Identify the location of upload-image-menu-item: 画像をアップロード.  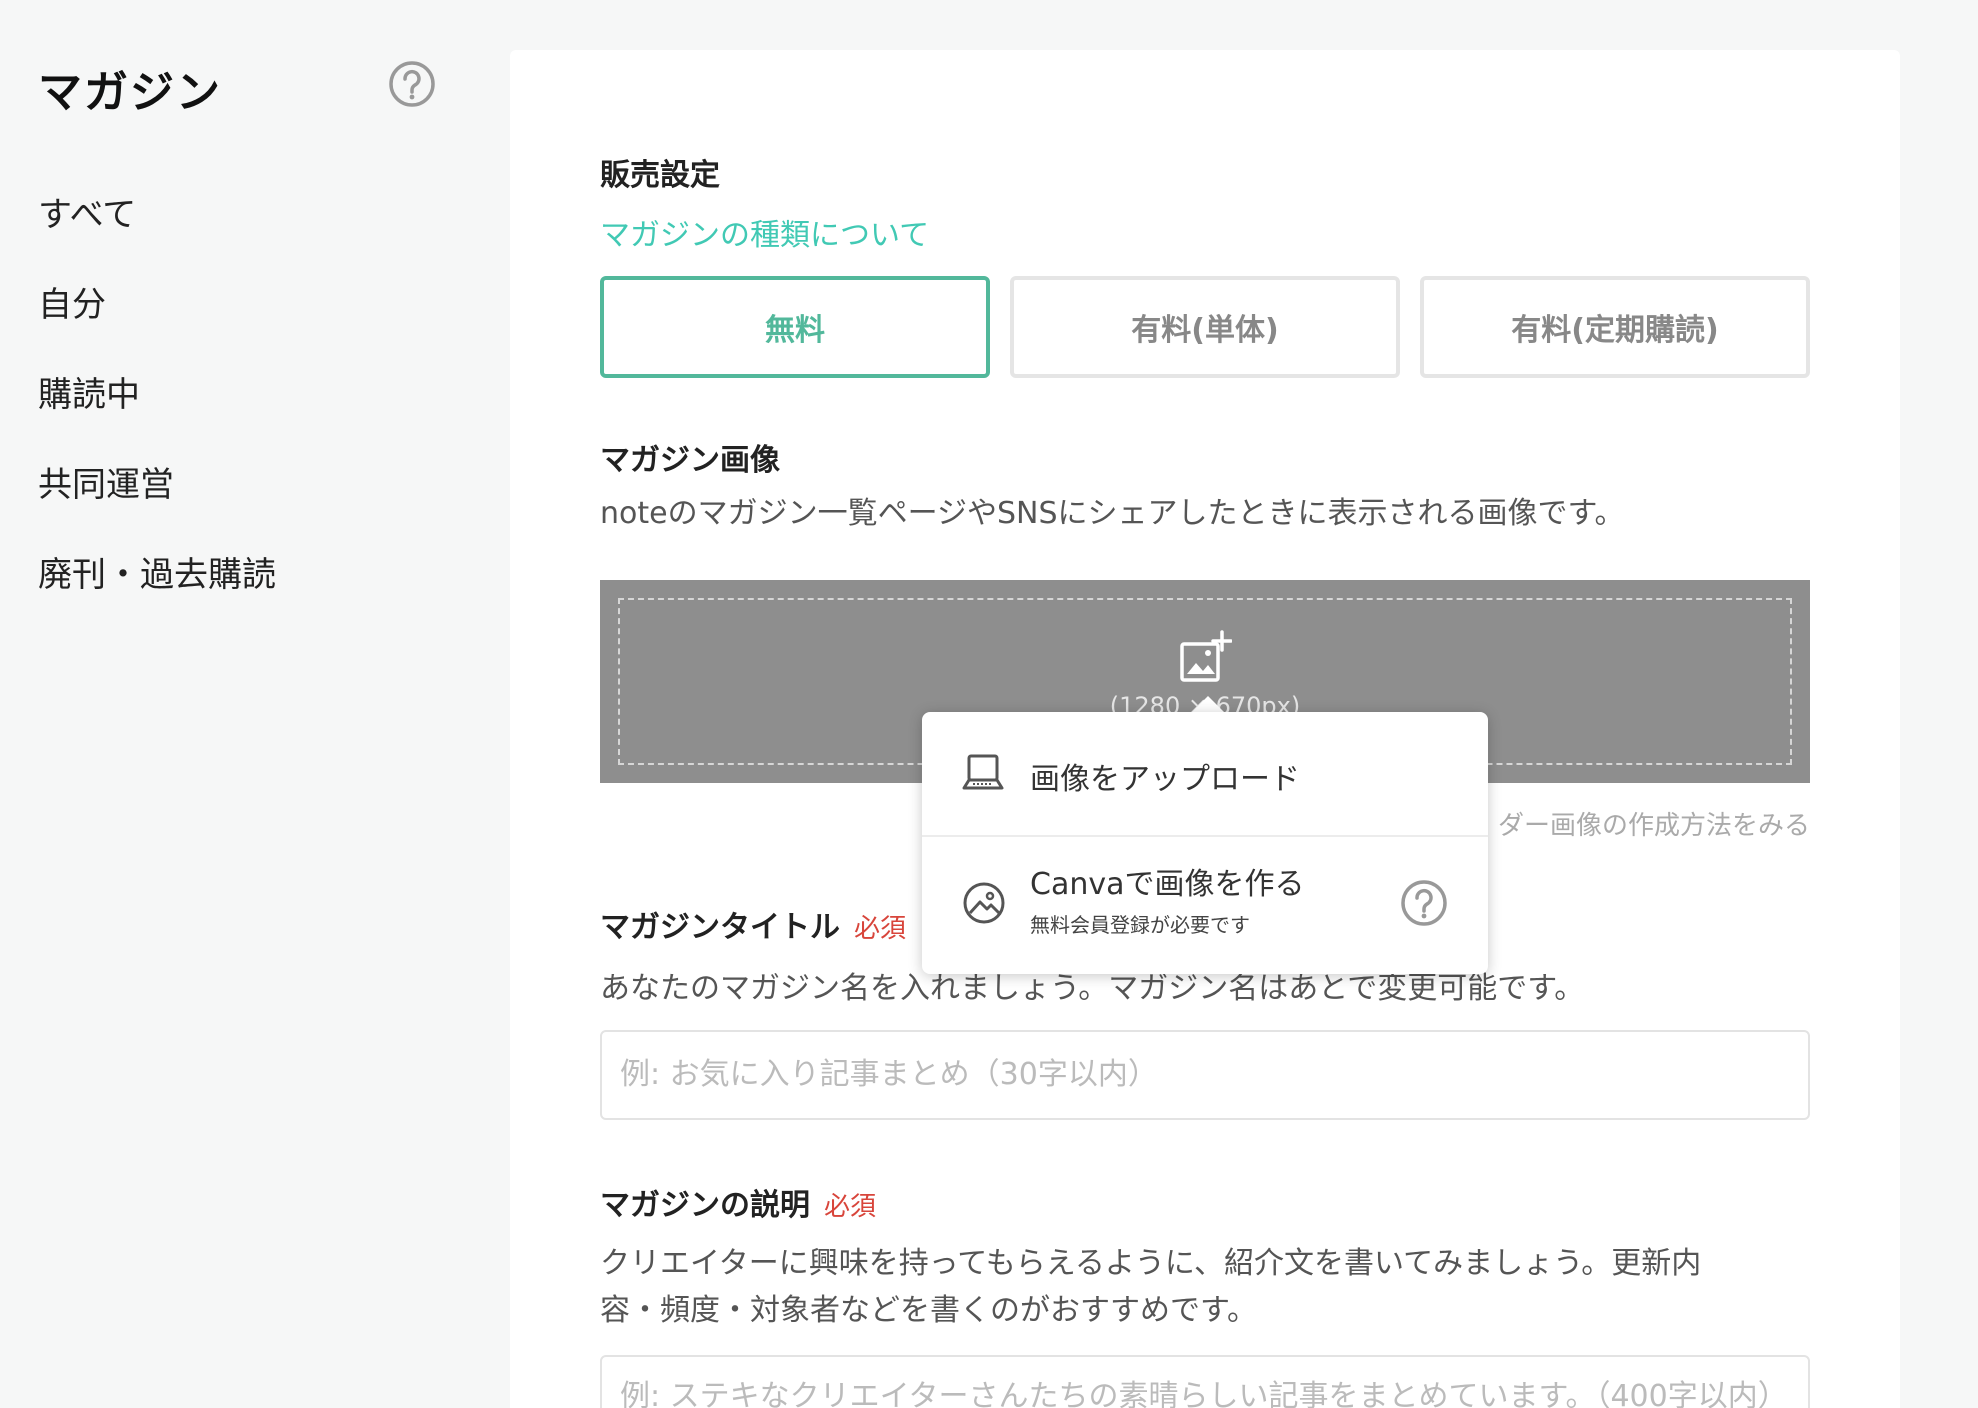
(1205, 774).